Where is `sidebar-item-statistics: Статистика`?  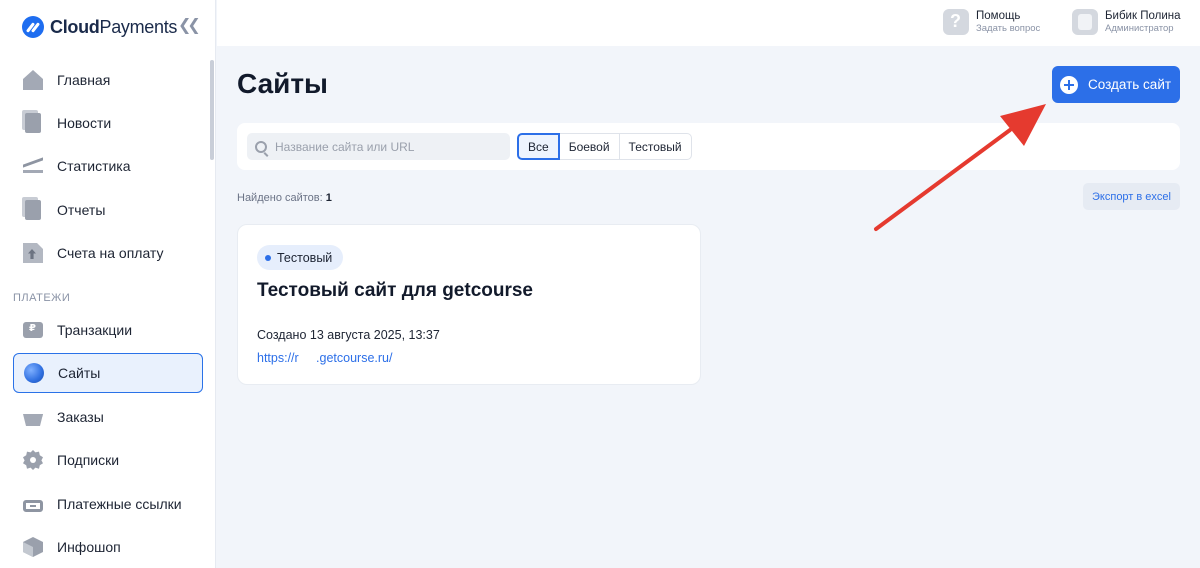 sidebar-item-statistics: Статистика is located at coordinates (108, 166).